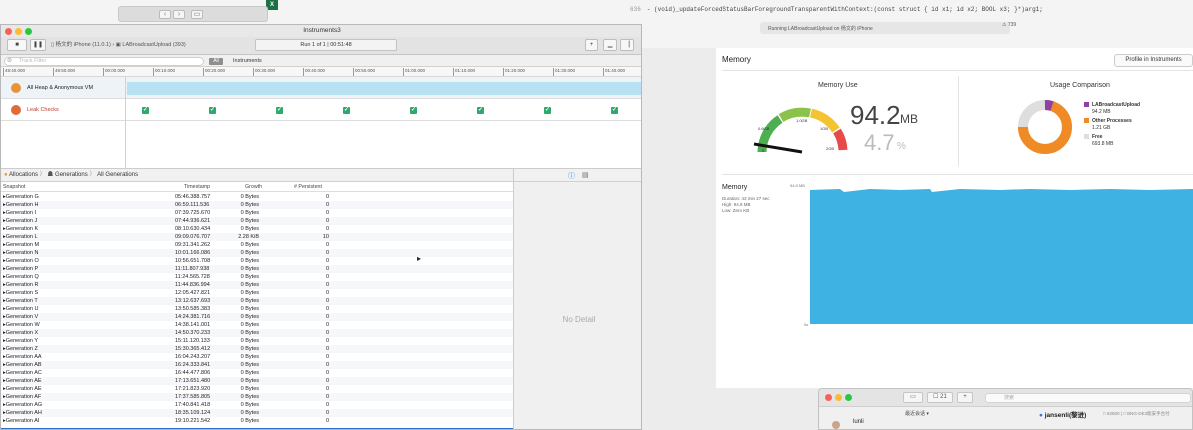  Describe the element at coordinates (216, 61) in the screenshot. I see `filter-all-button: All` at that location.